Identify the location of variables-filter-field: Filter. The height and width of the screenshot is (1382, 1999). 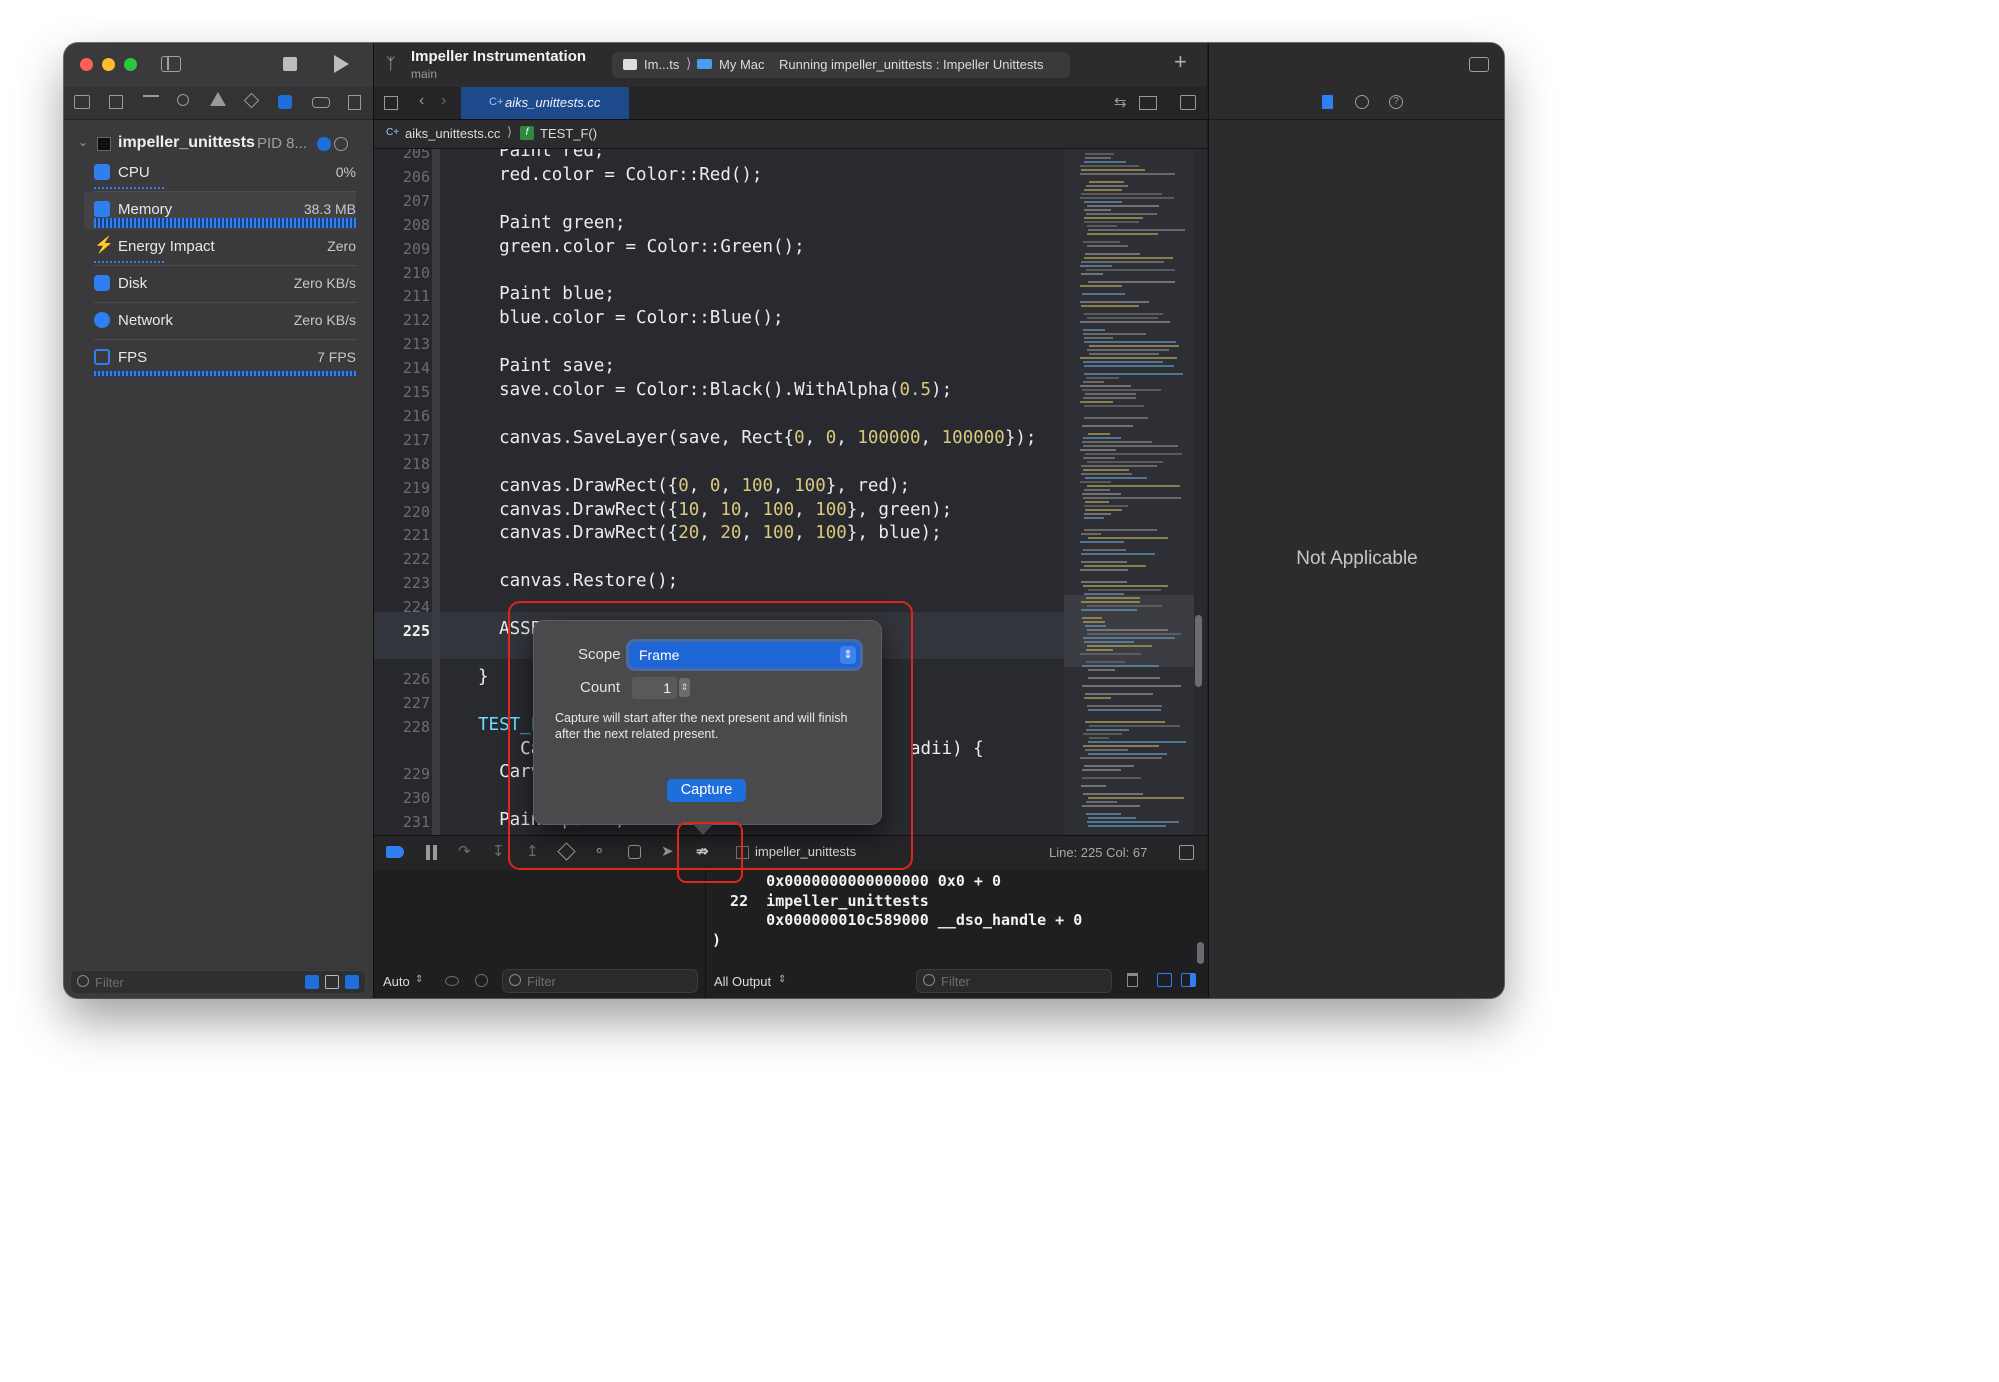
(600, 981).